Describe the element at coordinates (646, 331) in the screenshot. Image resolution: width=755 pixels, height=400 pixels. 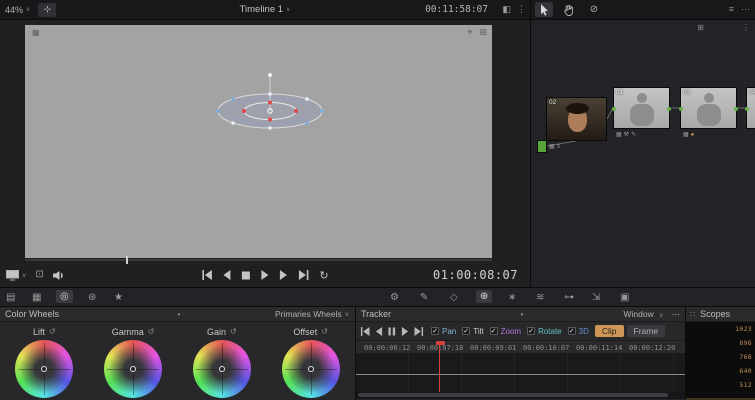
I see `frame-mode-button: Frame` at that location.